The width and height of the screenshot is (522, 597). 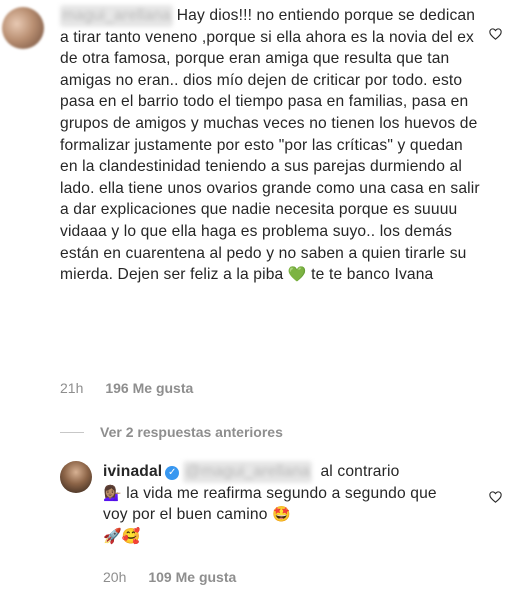 I want to click on verified-badge-icon: ✓, so click(x=172, y=473).